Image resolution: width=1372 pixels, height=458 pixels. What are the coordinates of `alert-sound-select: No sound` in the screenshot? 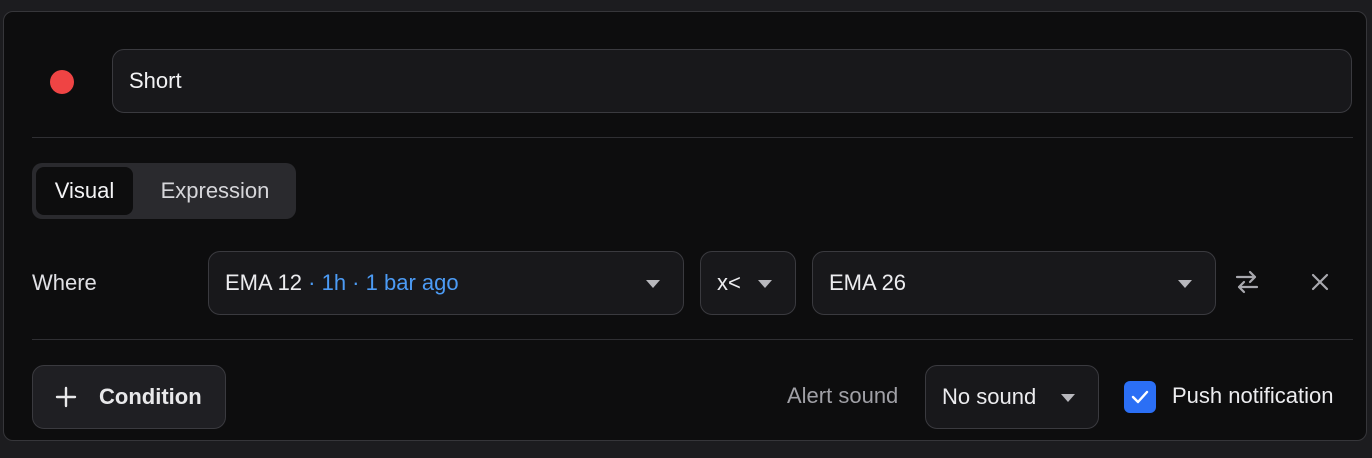 It's located at (1012, 397).